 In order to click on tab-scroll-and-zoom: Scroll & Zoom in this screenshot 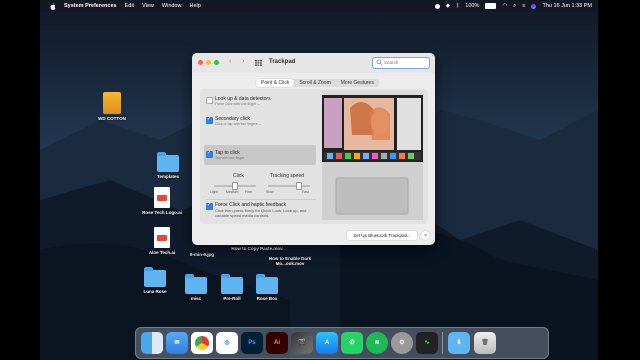, I will do `click(314, 83)`.